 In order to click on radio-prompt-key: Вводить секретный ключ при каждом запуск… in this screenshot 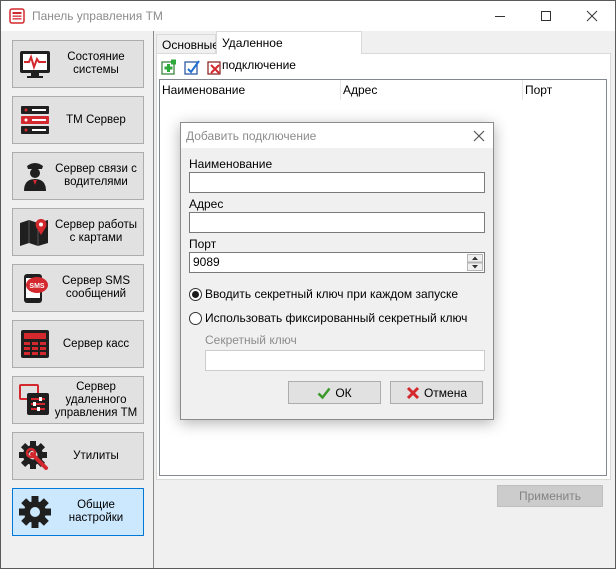, I will do `click(323, 294)`.